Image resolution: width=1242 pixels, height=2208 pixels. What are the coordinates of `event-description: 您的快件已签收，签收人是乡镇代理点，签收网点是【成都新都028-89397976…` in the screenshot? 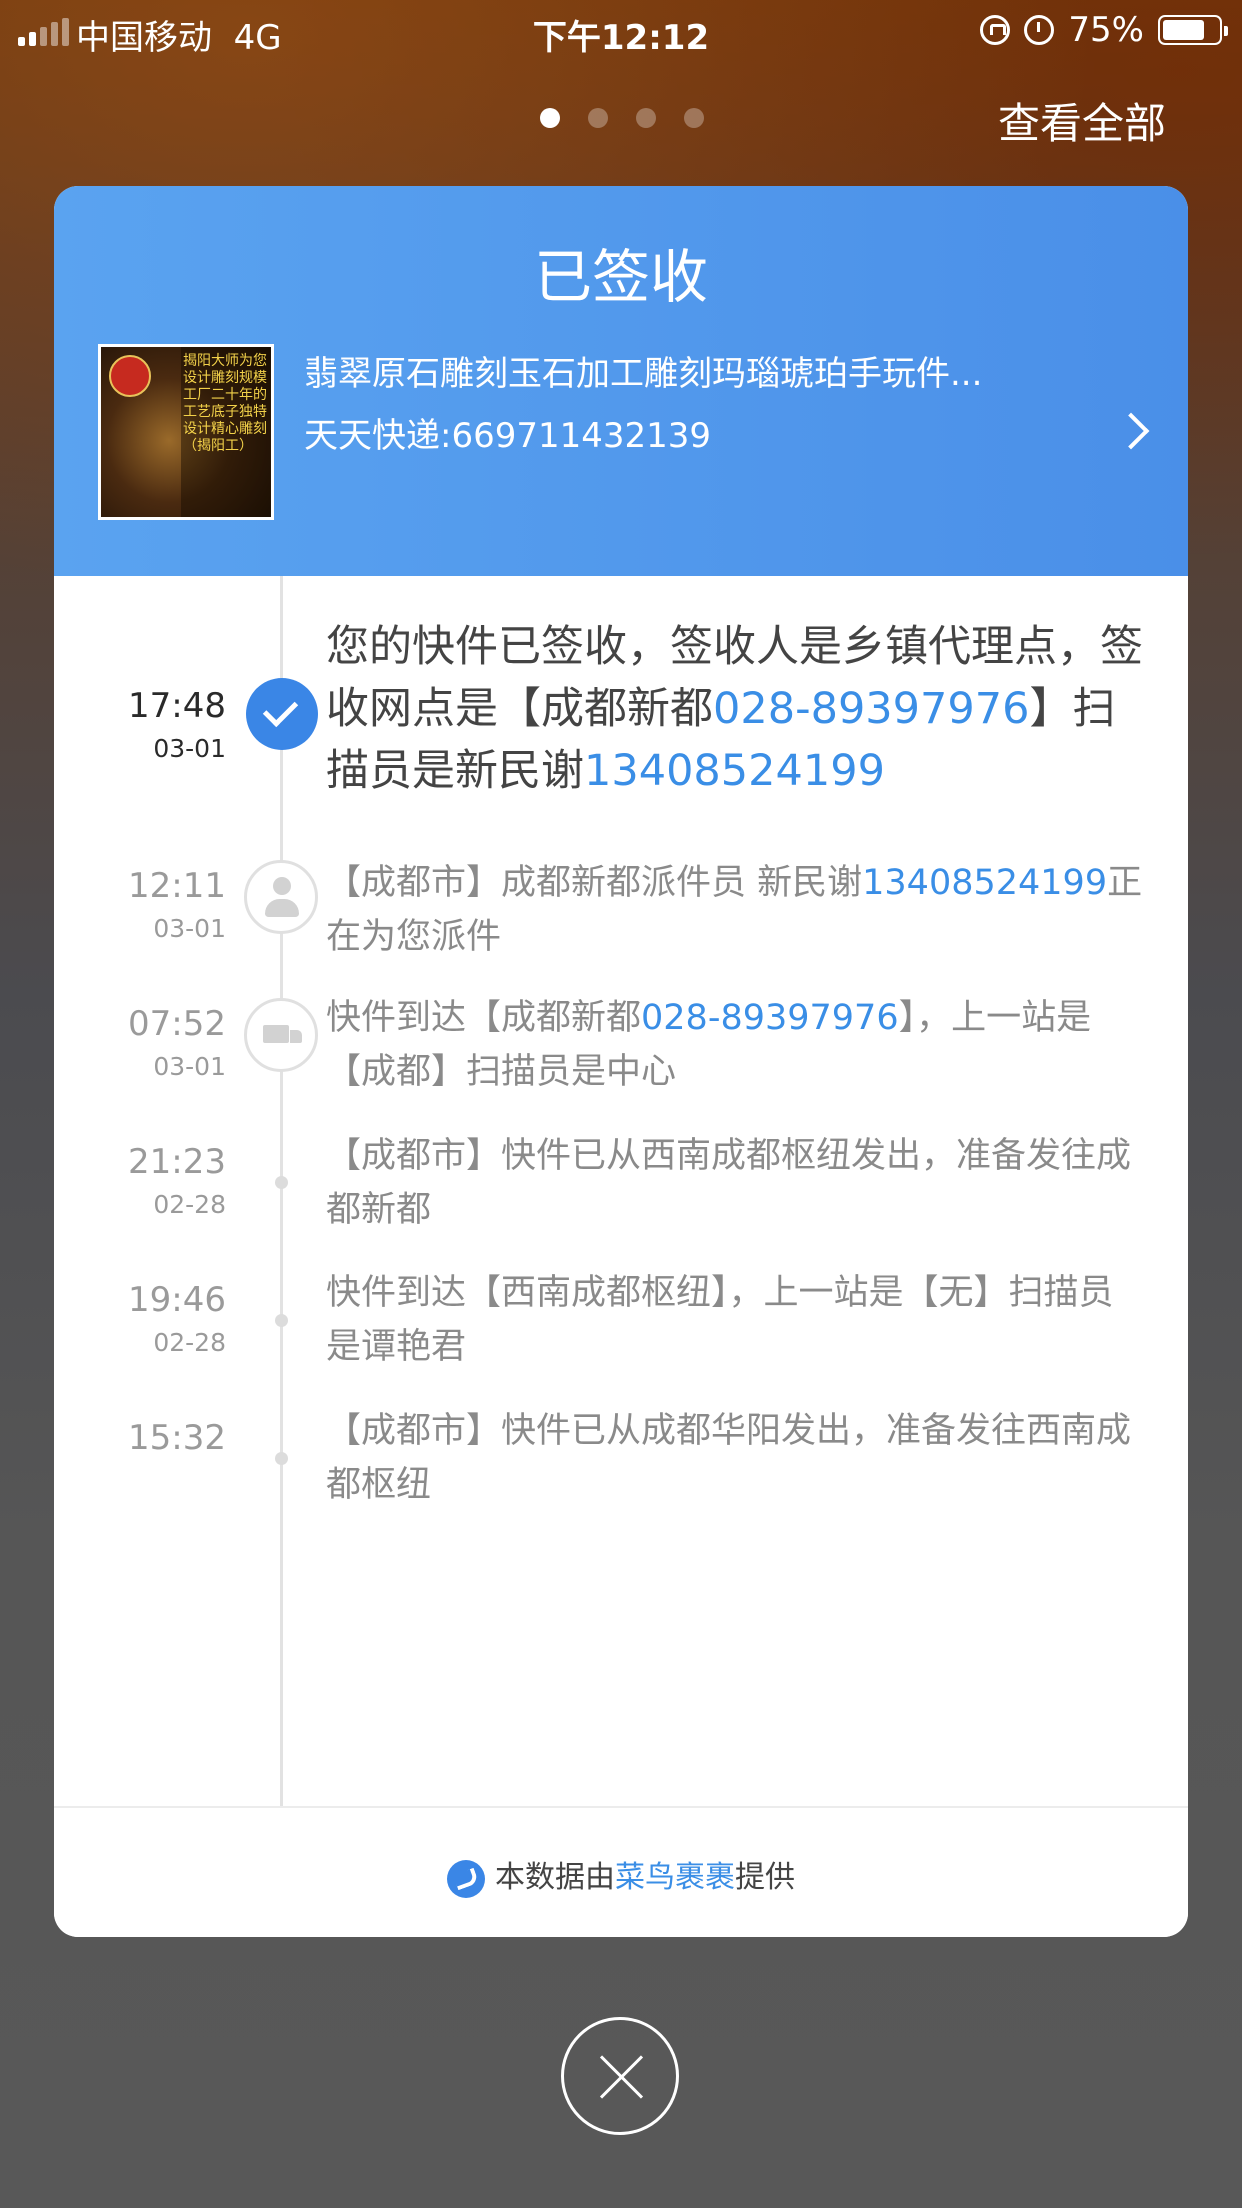 It's located at (736, 709).